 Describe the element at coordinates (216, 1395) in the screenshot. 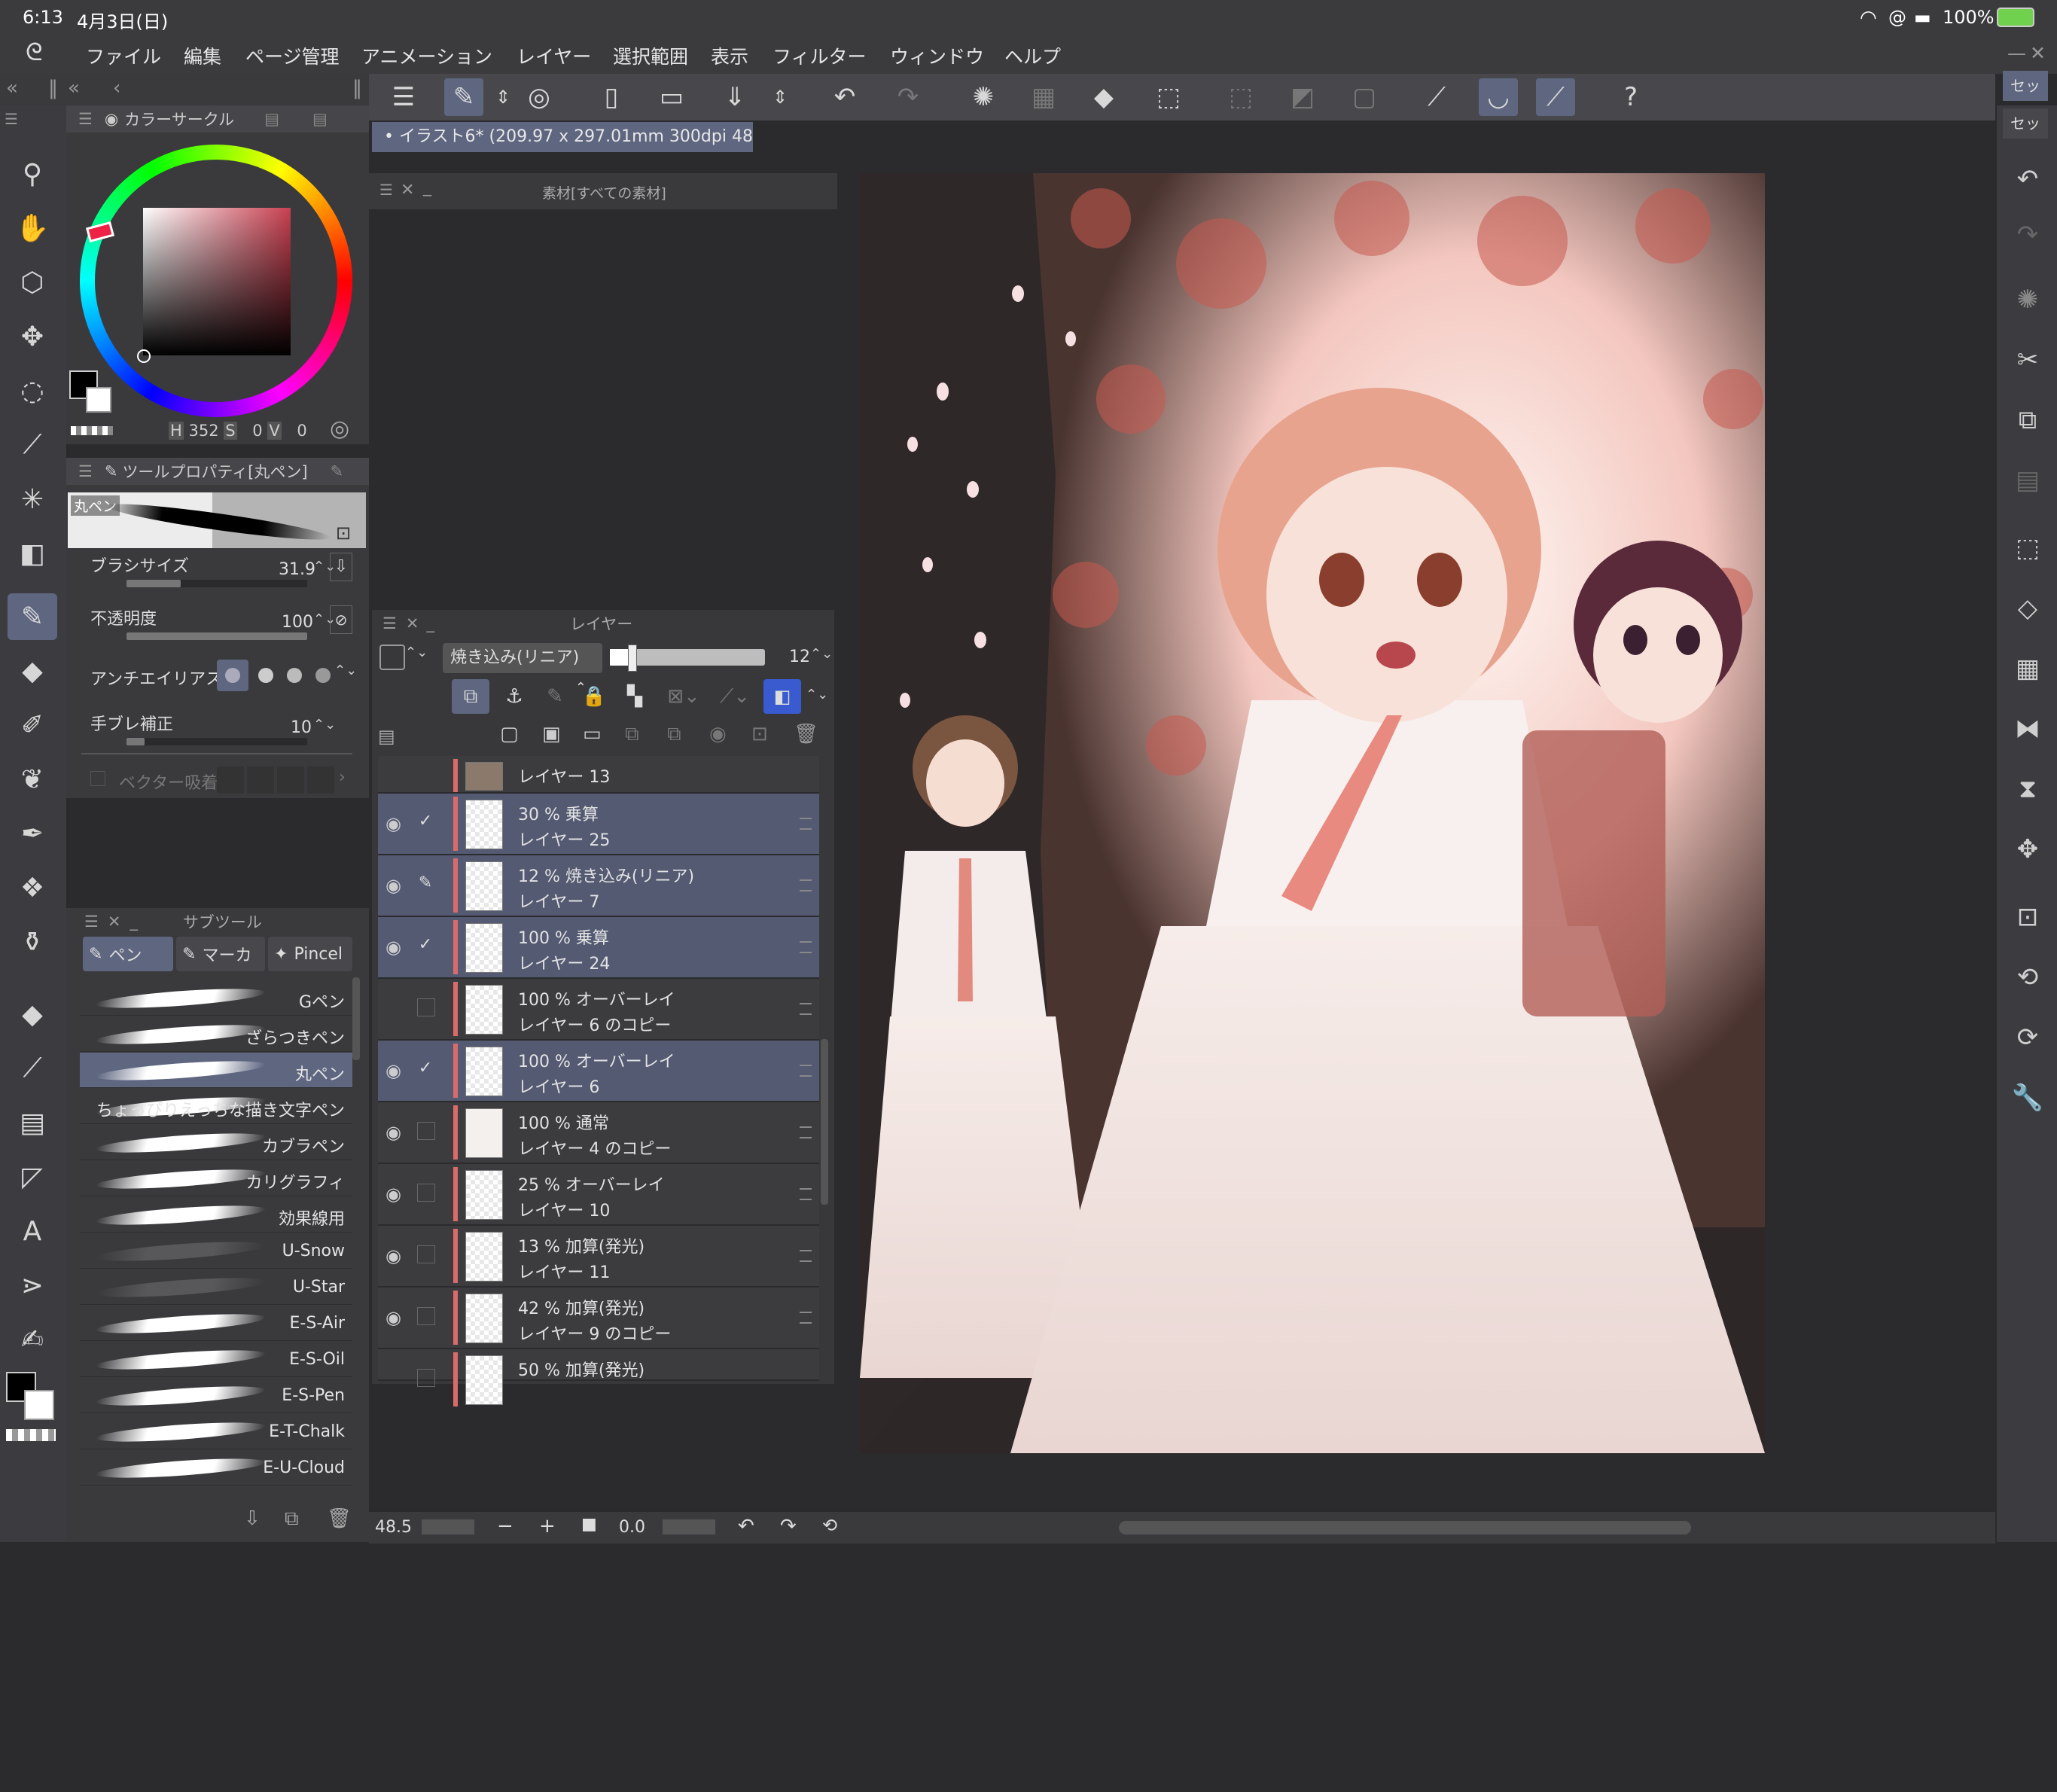

I see `subtool-item: E-S-Pen` at that location.